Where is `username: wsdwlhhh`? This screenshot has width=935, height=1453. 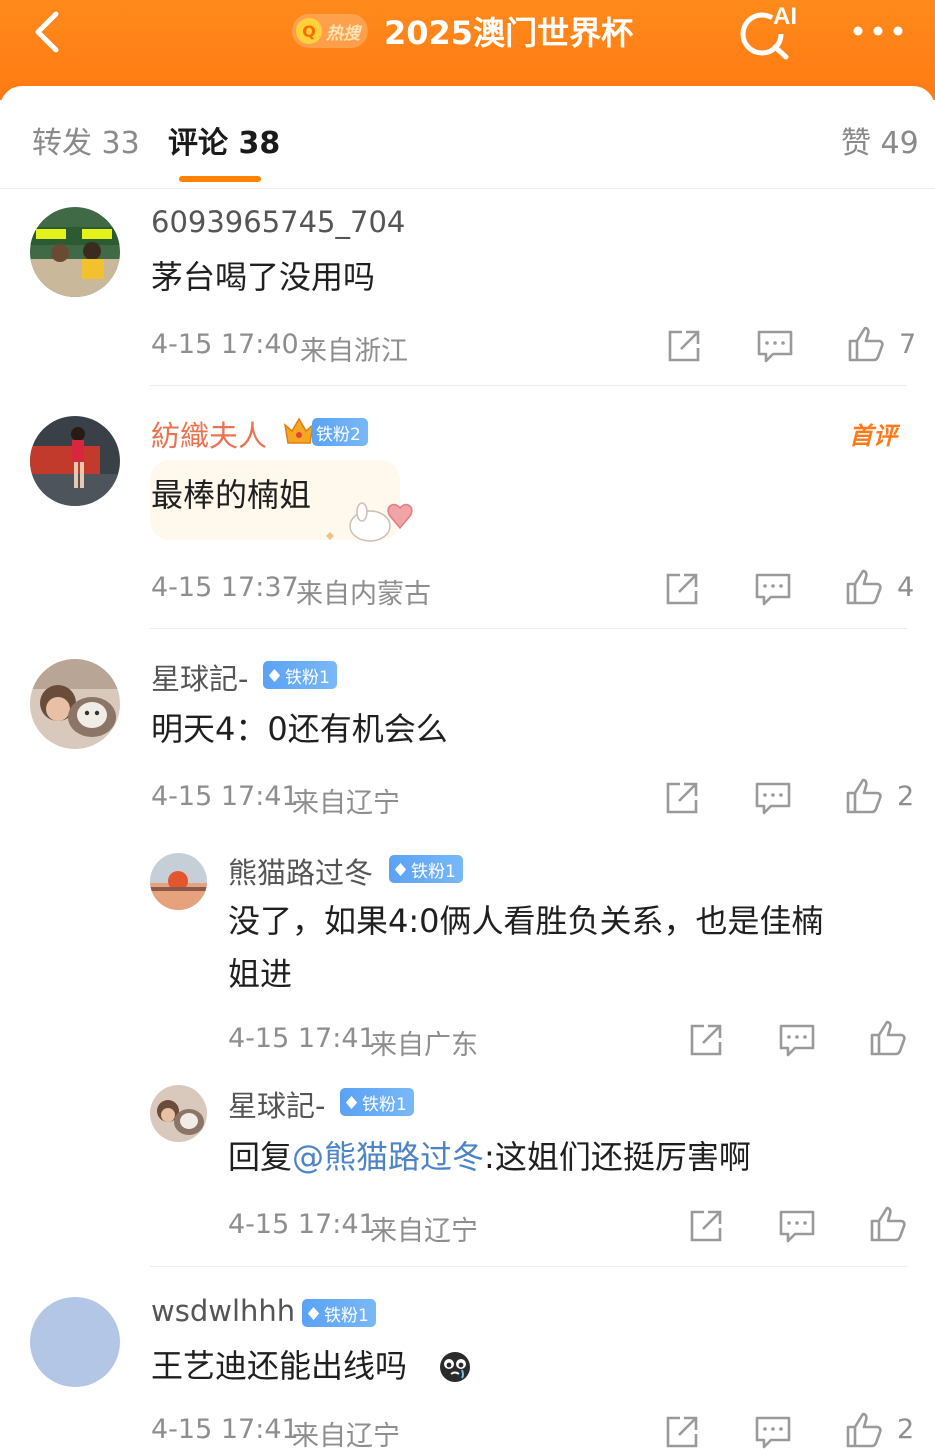
username: wsdwlhhh is located at coordinates (223, 1311).